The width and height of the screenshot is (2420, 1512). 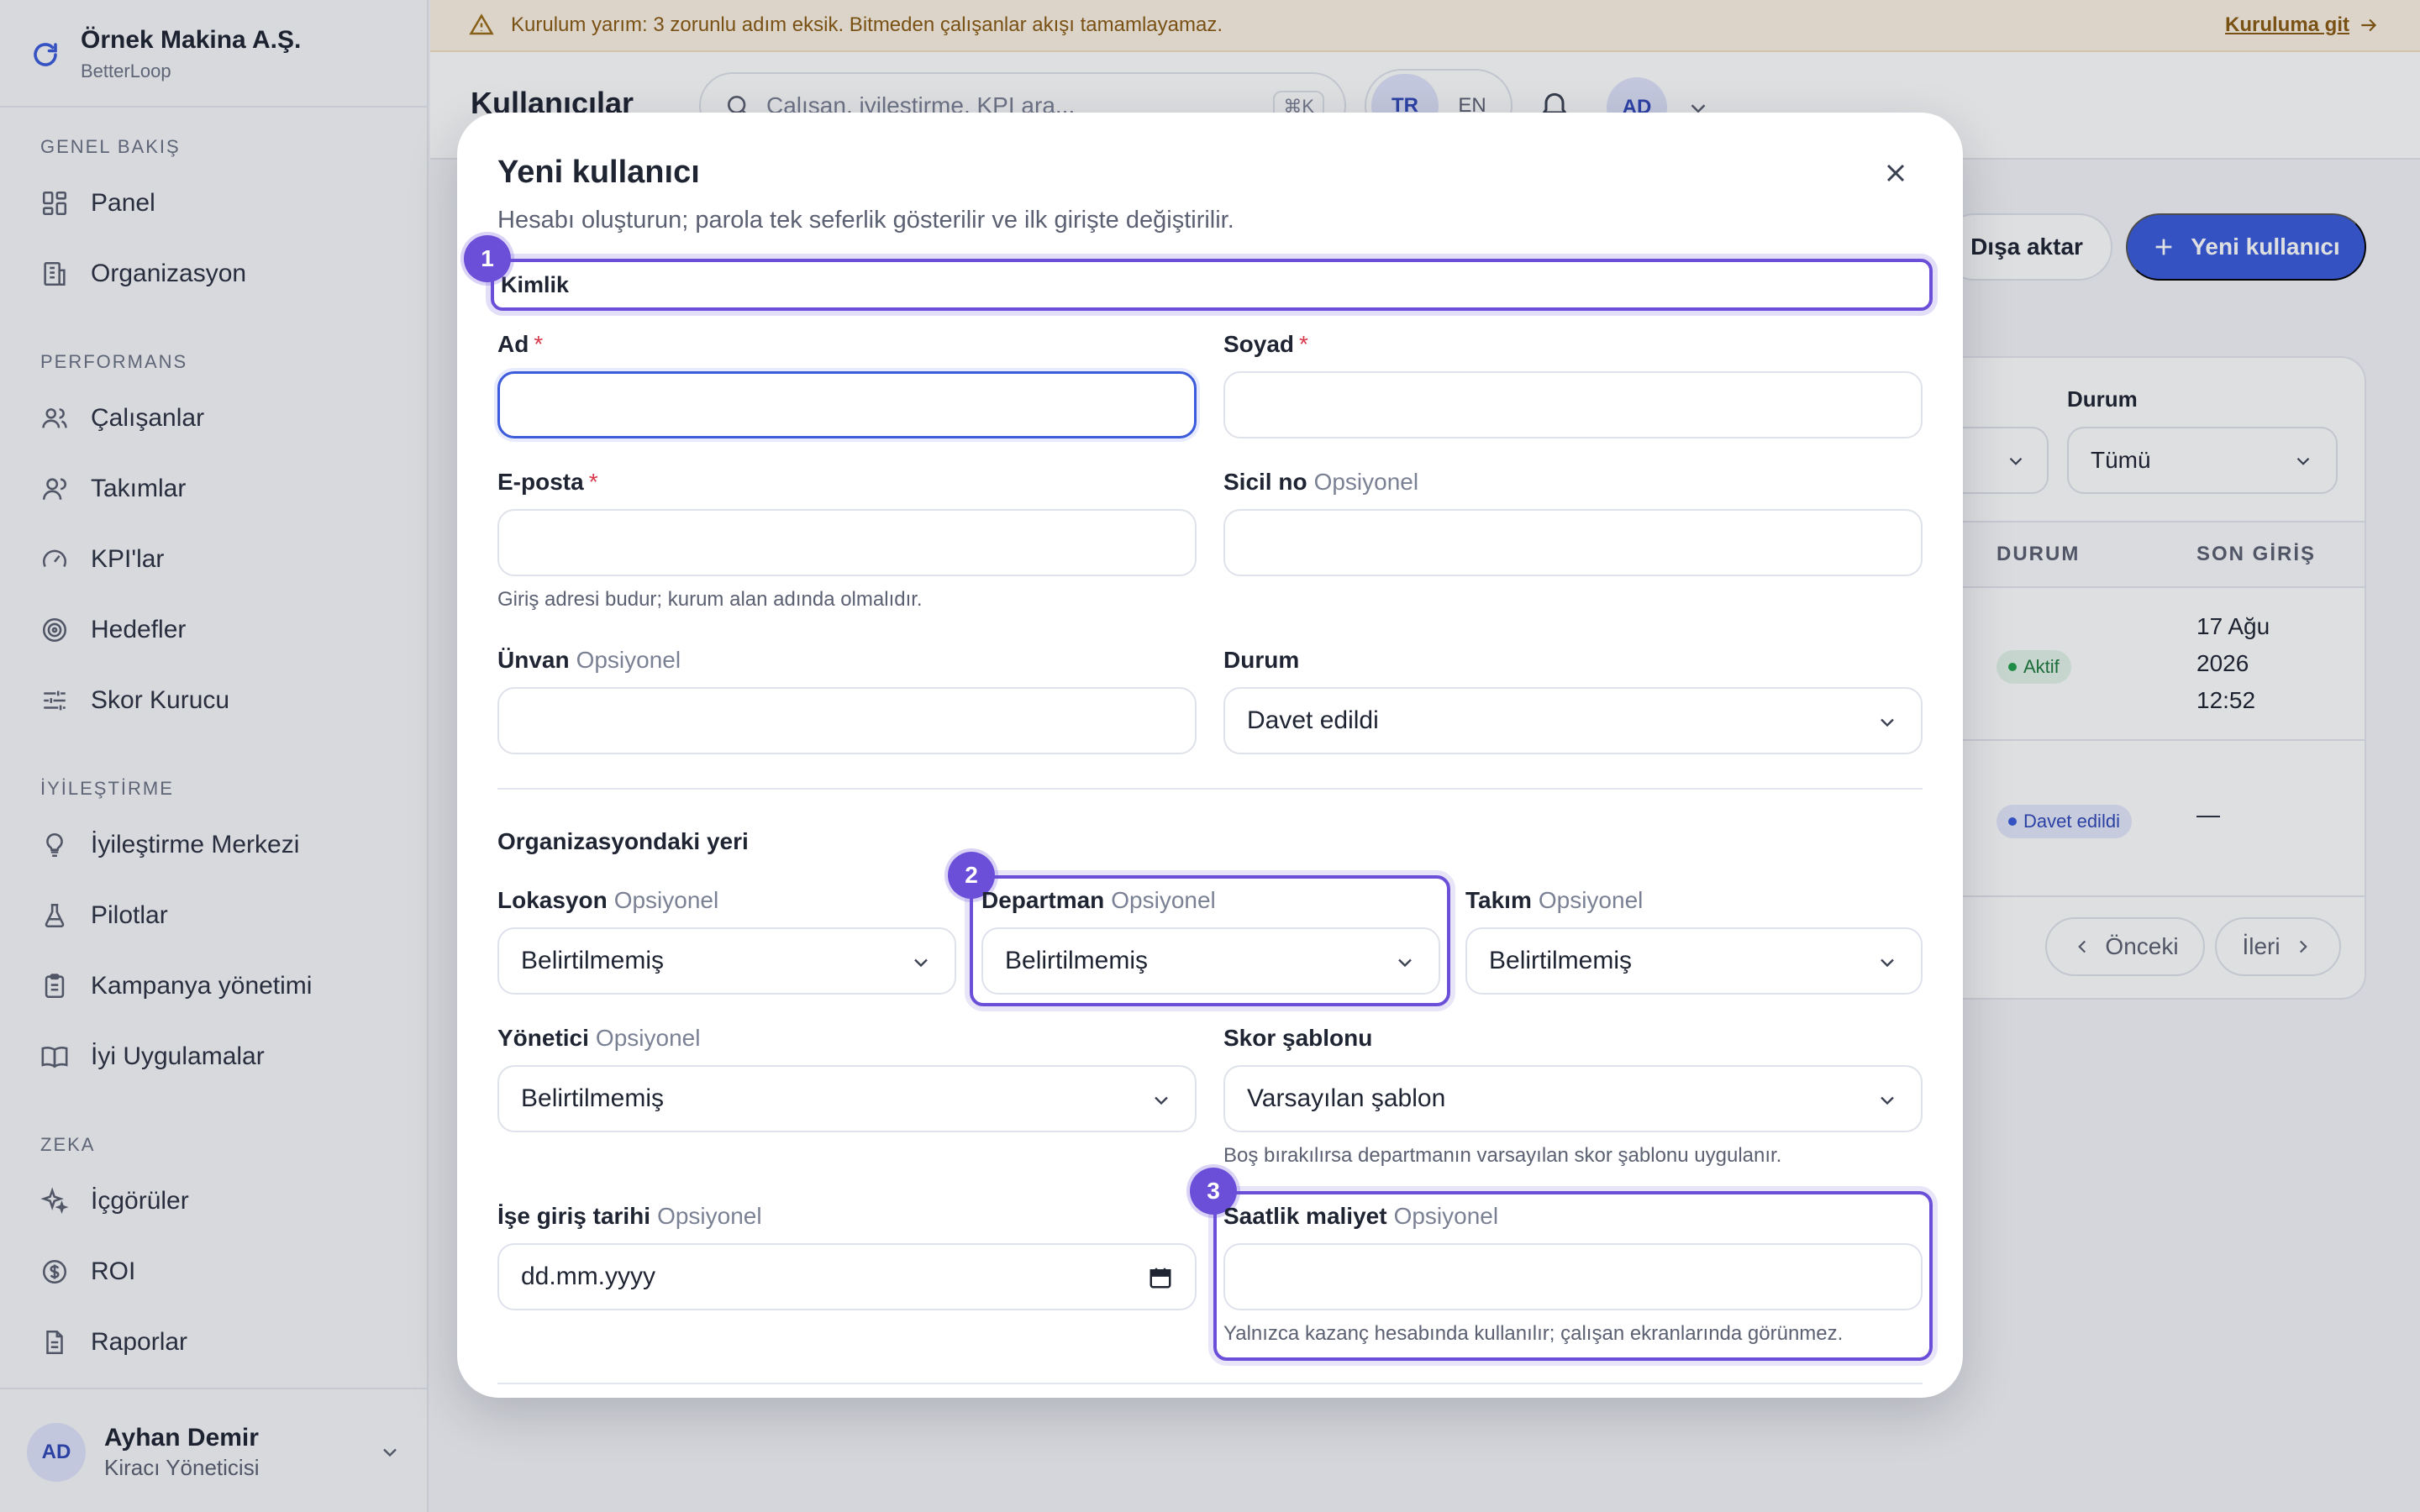 I want to click on email-label: E-posta *, so click(x=547, y=482).